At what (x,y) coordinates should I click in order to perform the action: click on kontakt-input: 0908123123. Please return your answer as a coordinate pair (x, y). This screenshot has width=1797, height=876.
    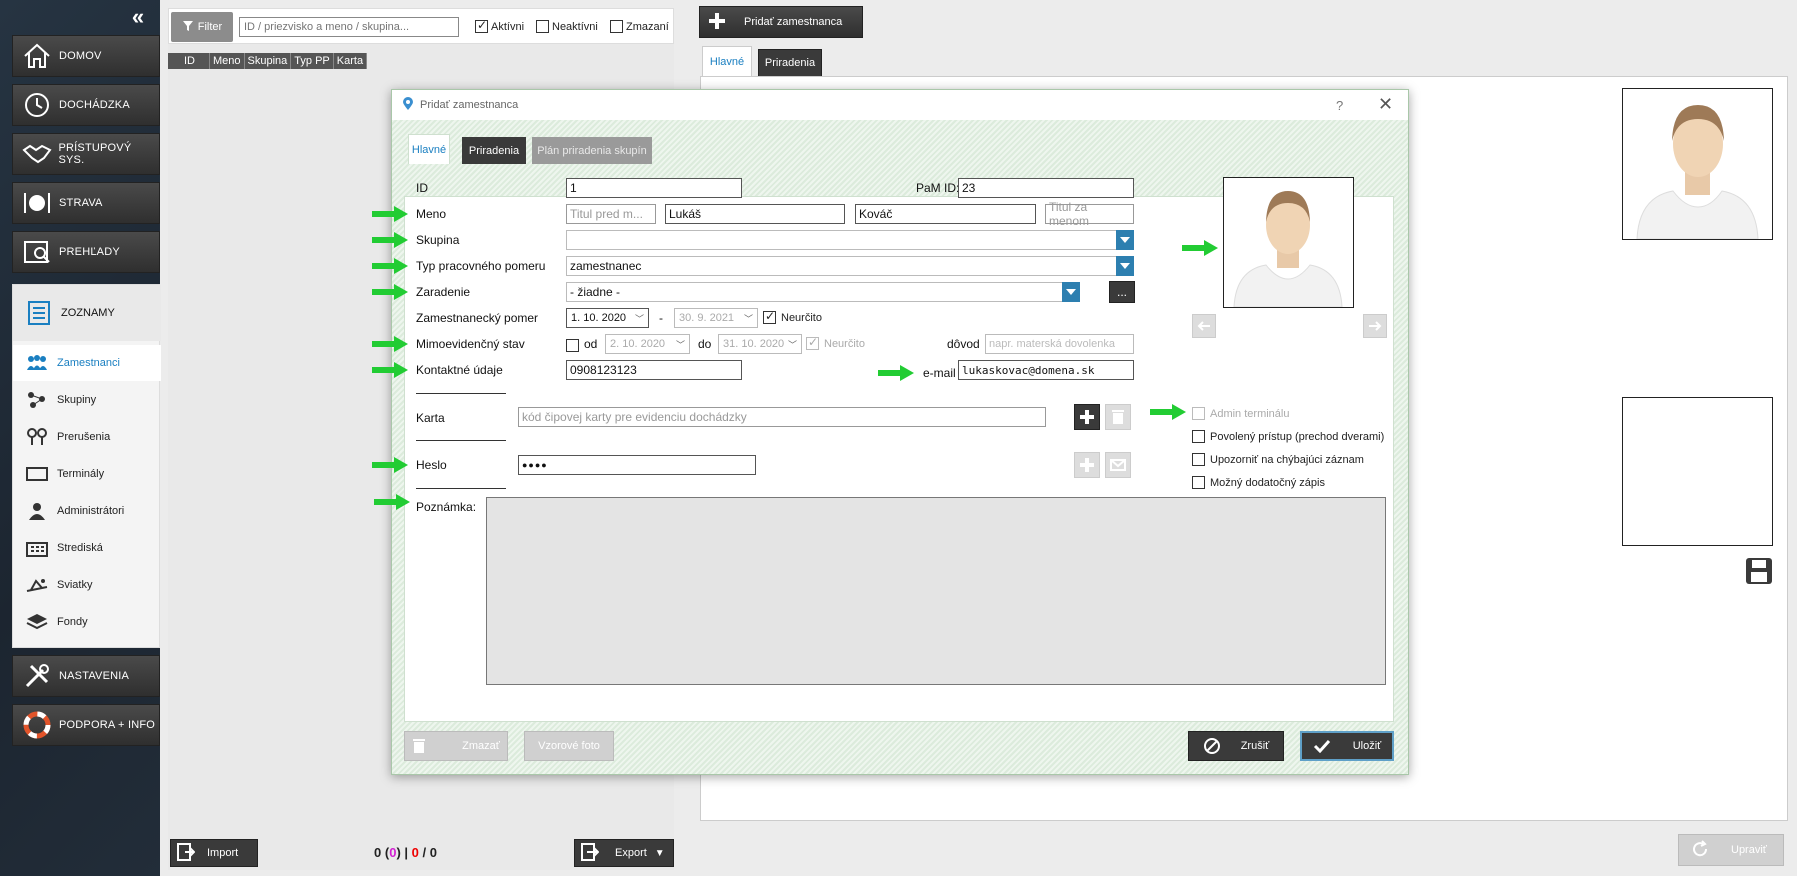
    Looking at the image, I should click on (654, 370).